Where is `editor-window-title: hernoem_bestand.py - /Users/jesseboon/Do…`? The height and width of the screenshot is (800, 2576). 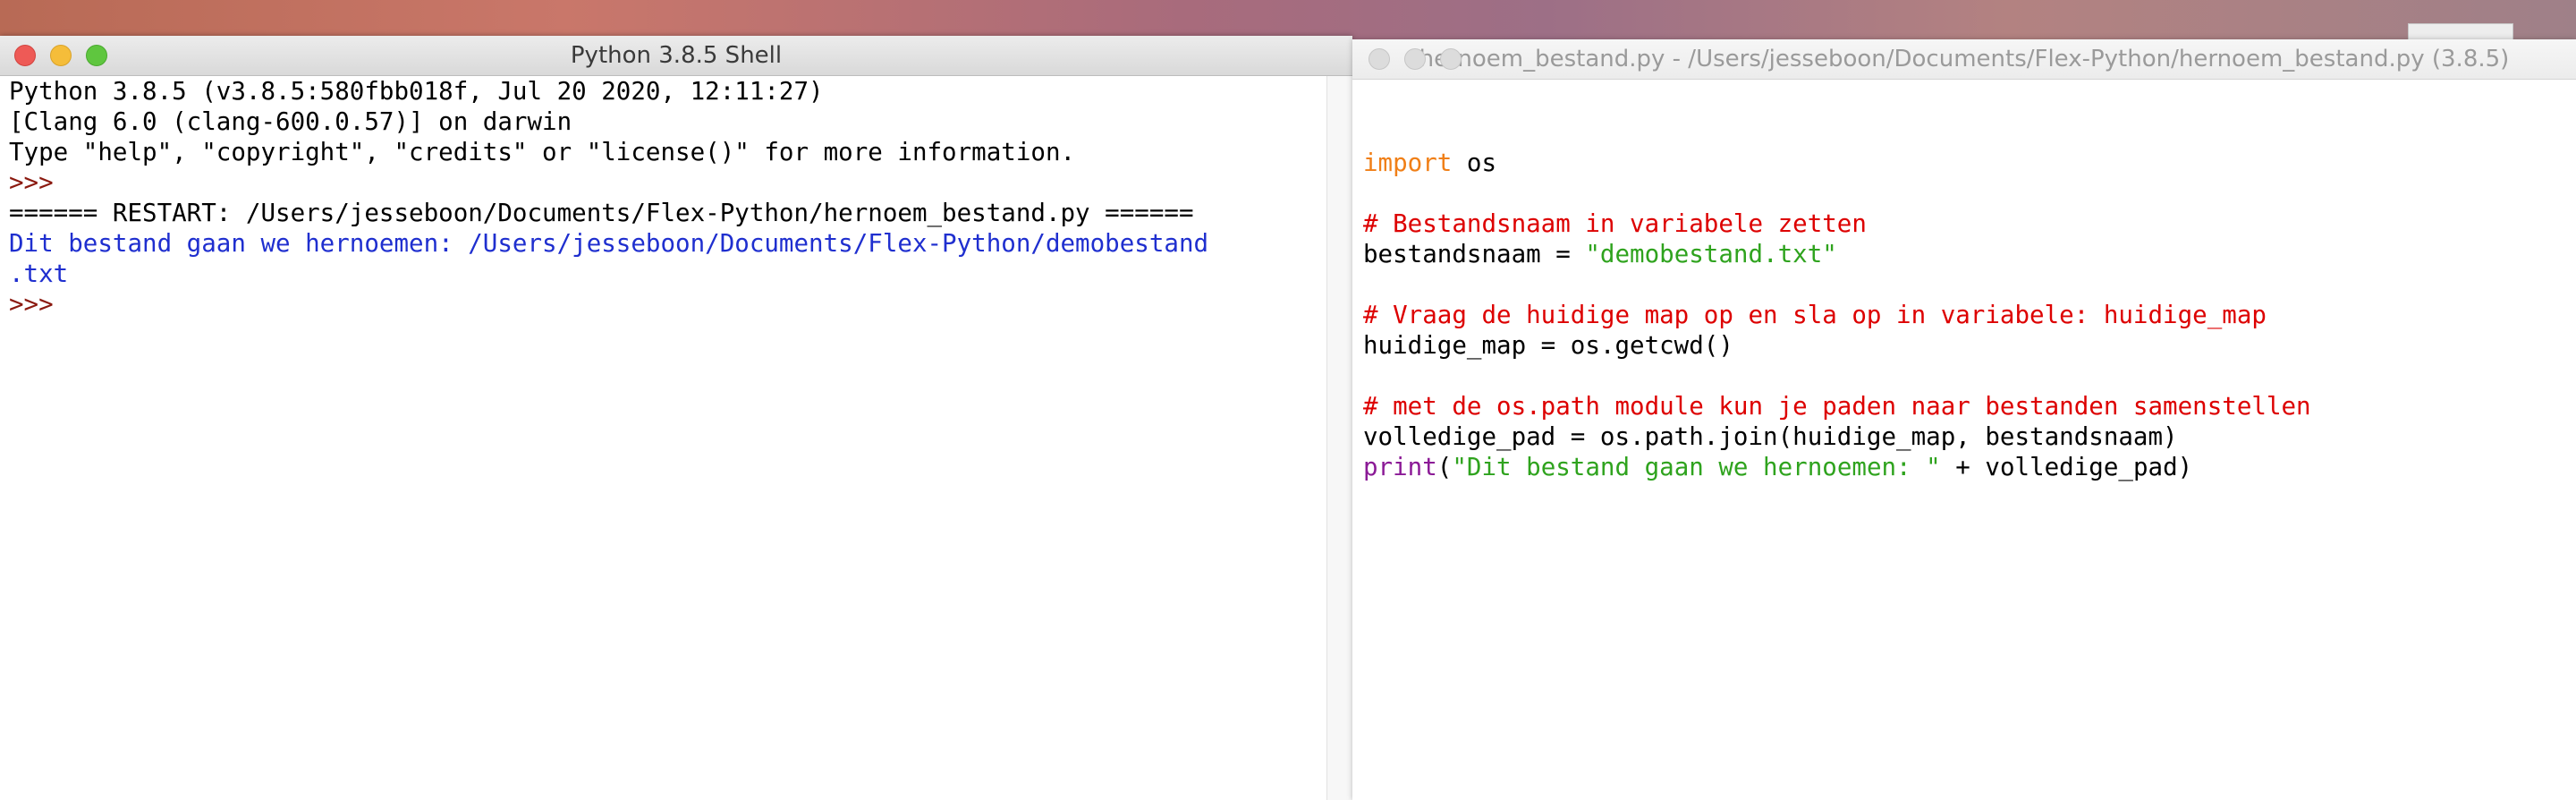
editor-window-title: hernoem_bestand.py - /Users/jesseboon/Do… is located at coordinates (1964, 59).